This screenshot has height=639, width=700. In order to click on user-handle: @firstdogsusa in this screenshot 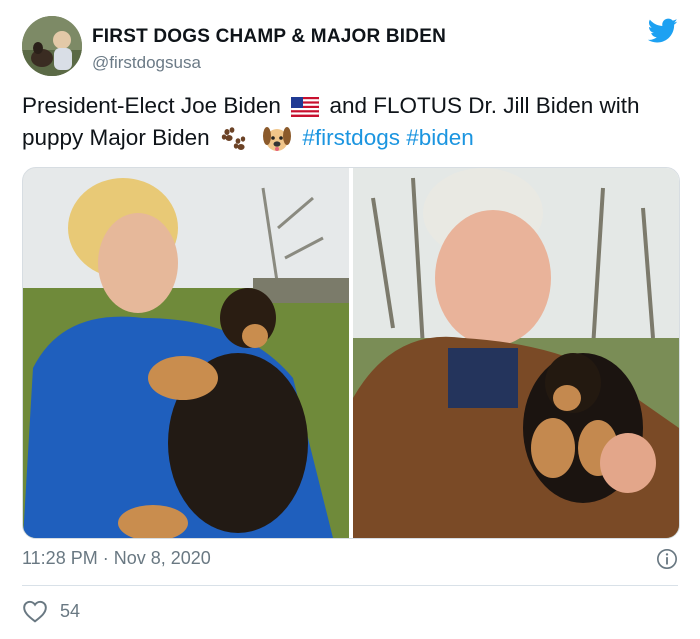, I will do `click(146, 63)`.